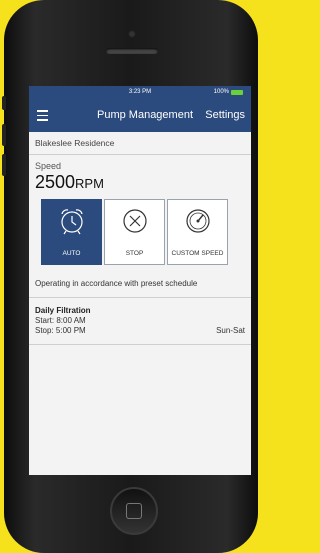 Image resolution: width=320 pixels, height=553 pixels. I want to click on divider, so click(140, 344).